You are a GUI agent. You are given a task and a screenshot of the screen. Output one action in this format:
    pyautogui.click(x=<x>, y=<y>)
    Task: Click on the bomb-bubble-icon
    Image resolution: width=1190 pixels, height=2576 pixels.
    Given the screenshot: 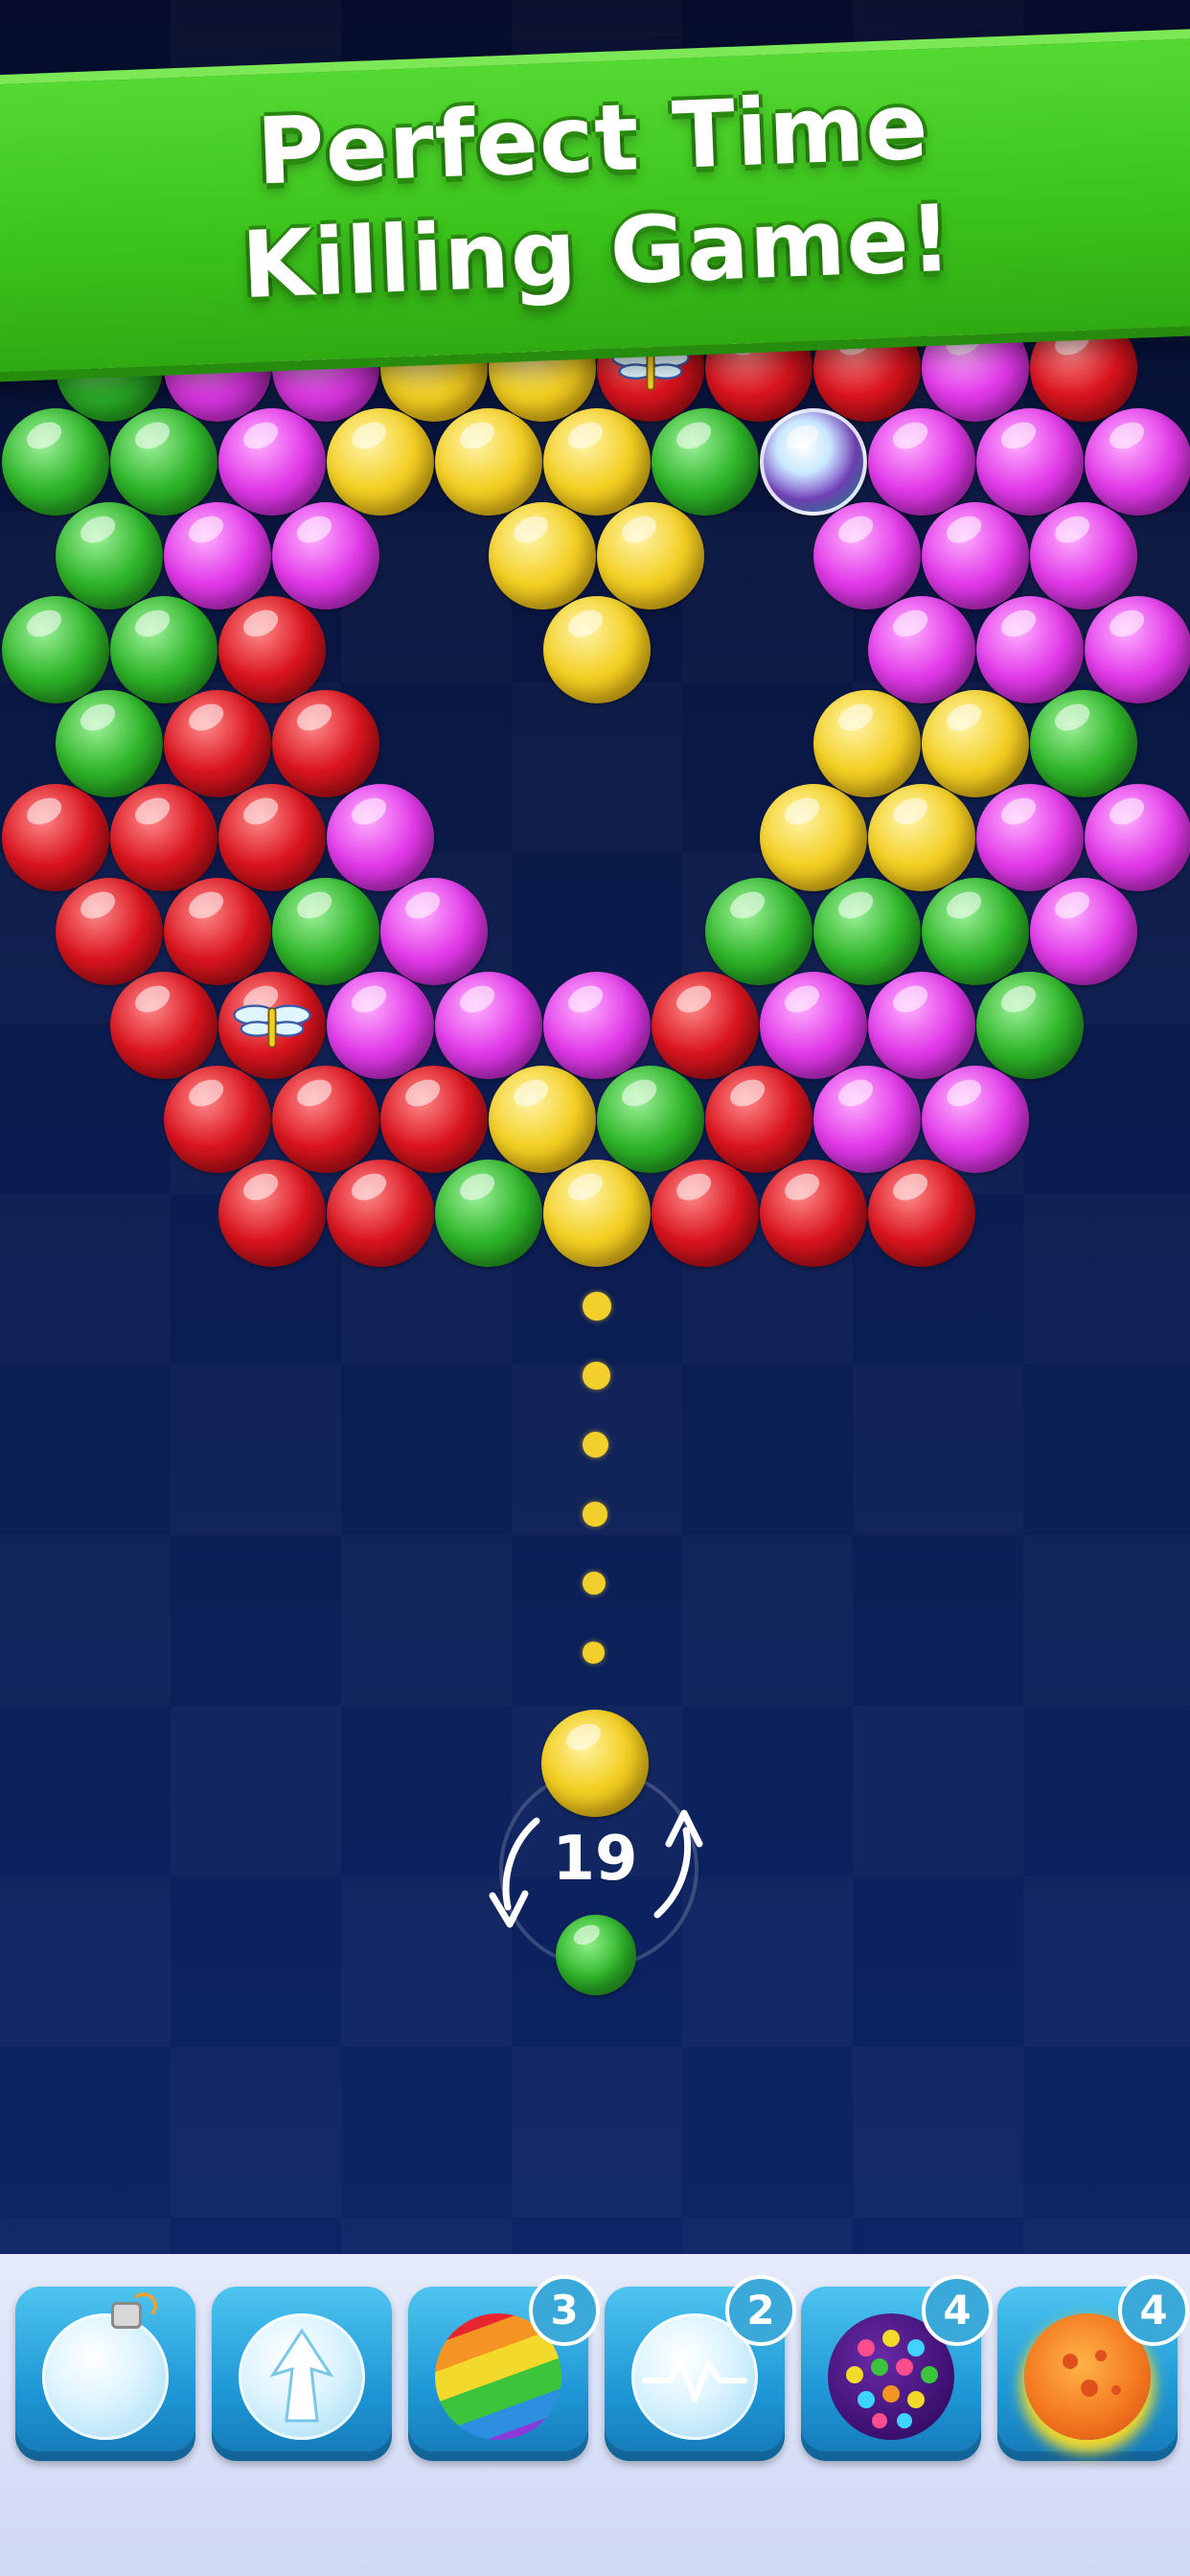 What is the action you would take?
    pyautogui.click(x=105, y=2366)
    